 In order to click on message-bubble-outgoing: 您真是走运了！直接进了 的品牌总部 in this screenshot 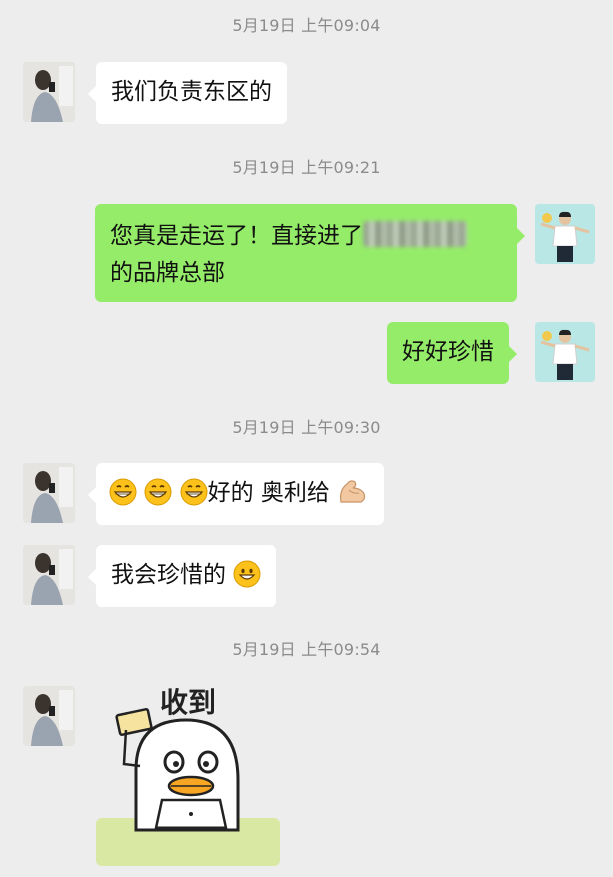, I will do `click(310, 253)`.